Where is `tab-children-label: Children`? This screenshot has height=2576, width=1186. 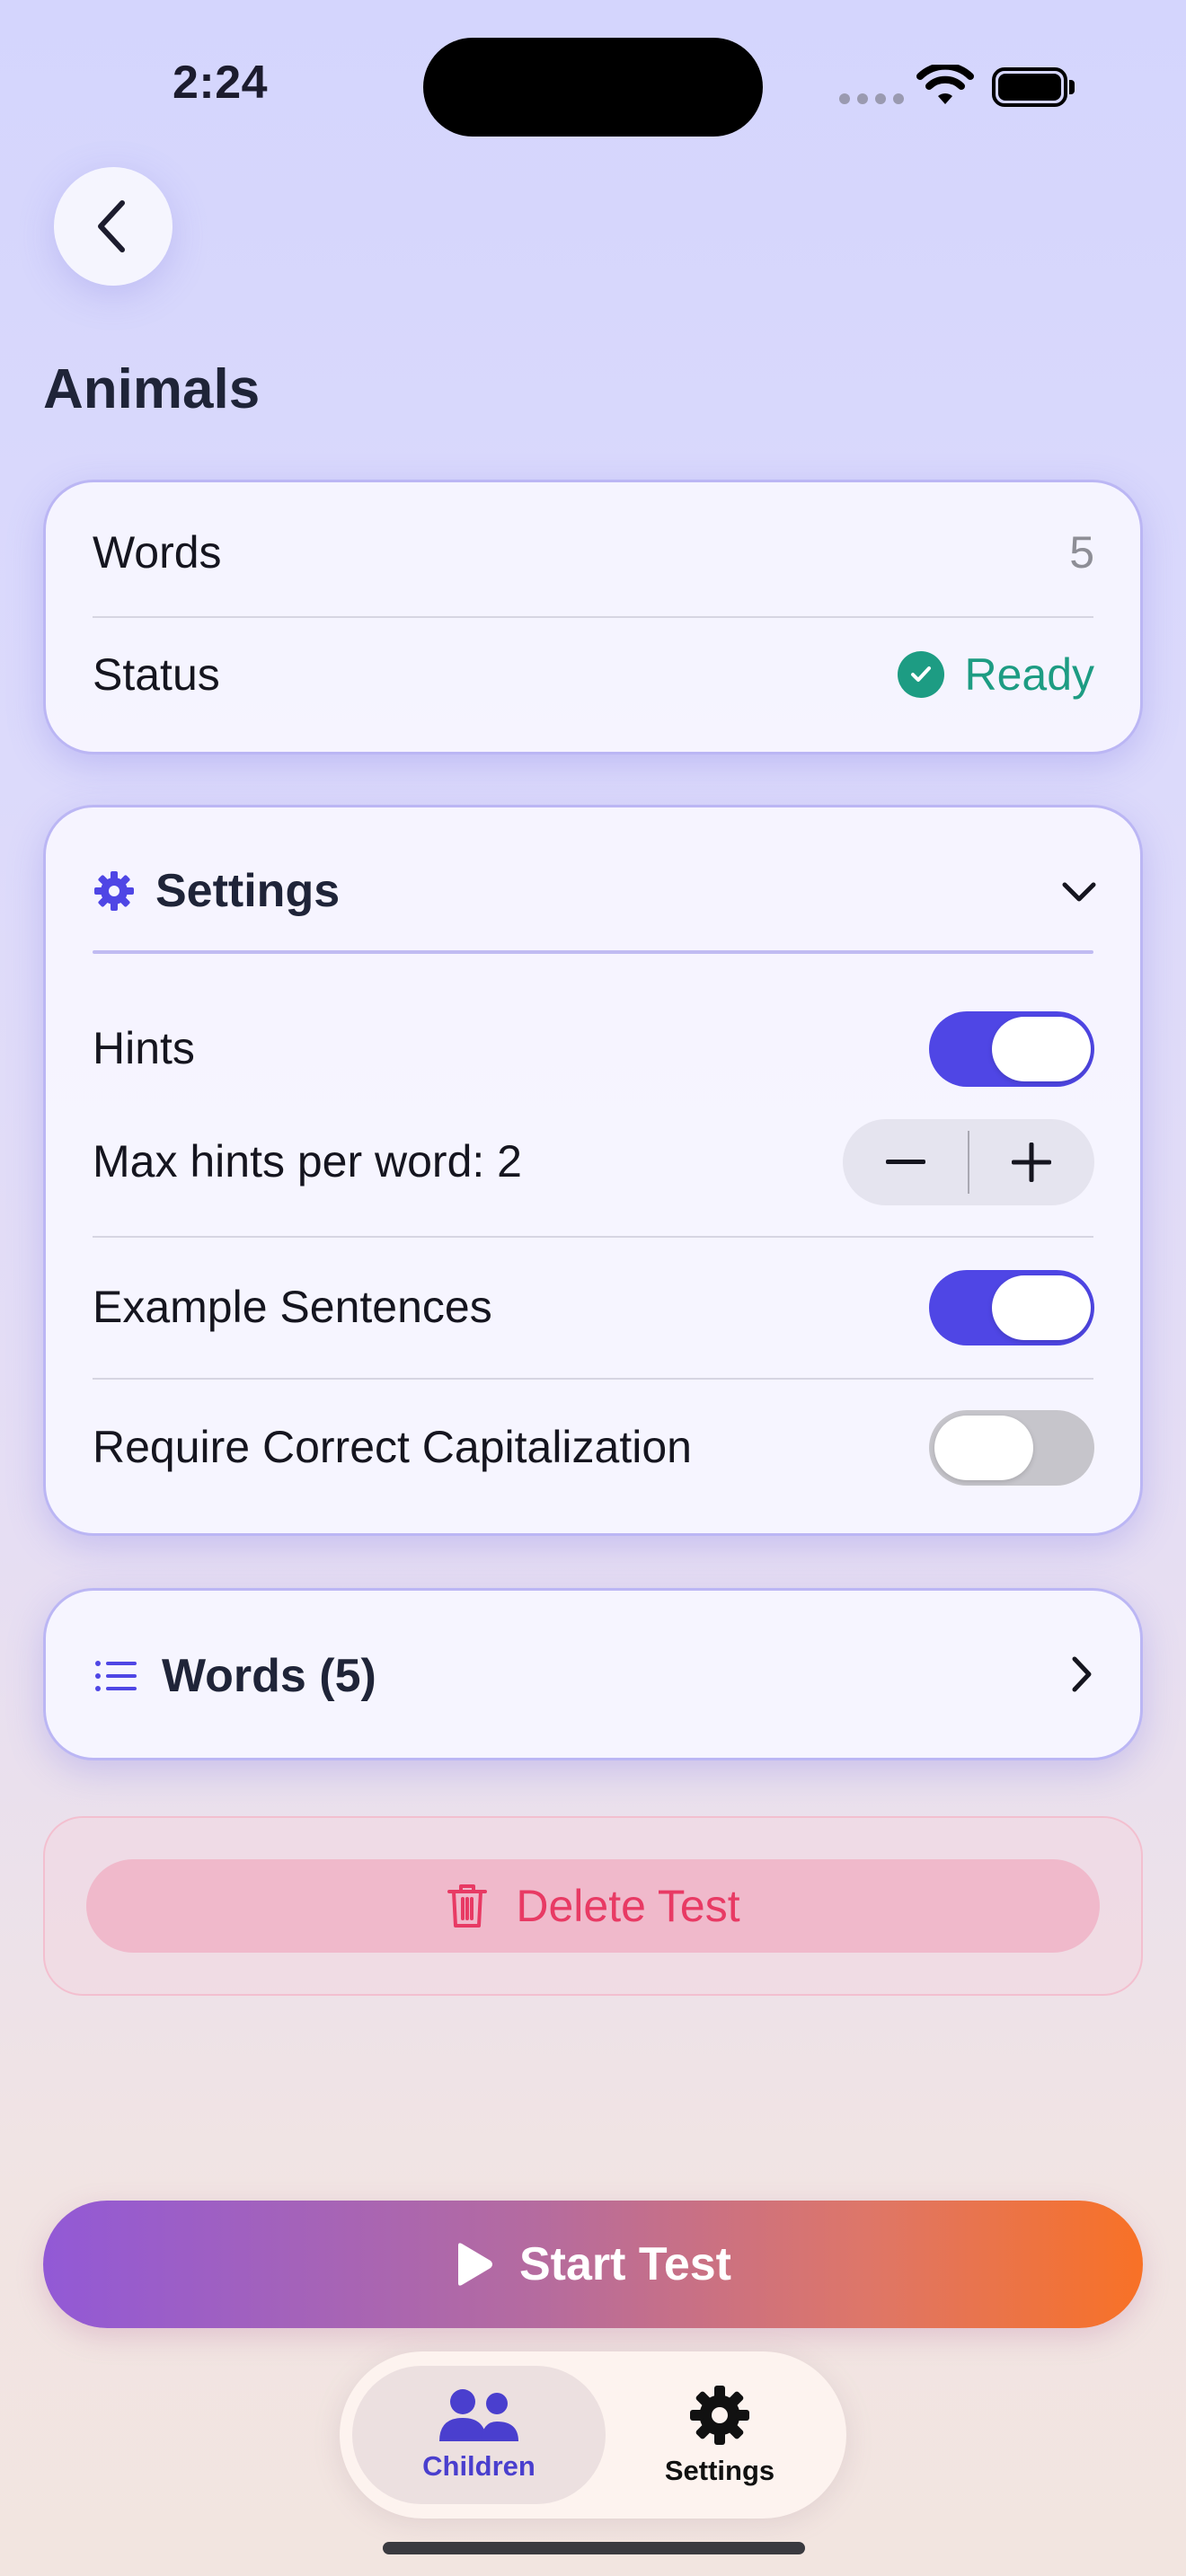
tab-children-label: Children is located at coordinates (478, 2466).